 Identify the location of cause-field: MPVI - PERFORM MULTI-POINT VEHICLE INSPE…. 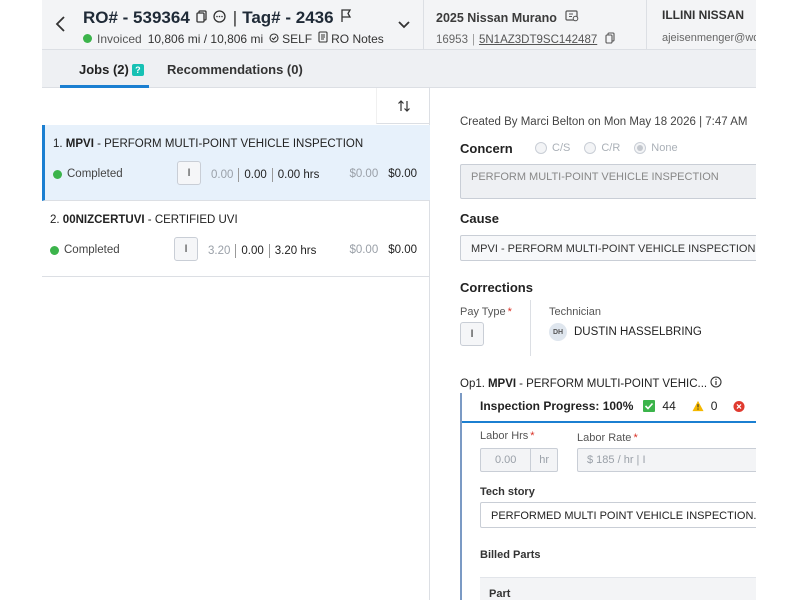
(608, 248).